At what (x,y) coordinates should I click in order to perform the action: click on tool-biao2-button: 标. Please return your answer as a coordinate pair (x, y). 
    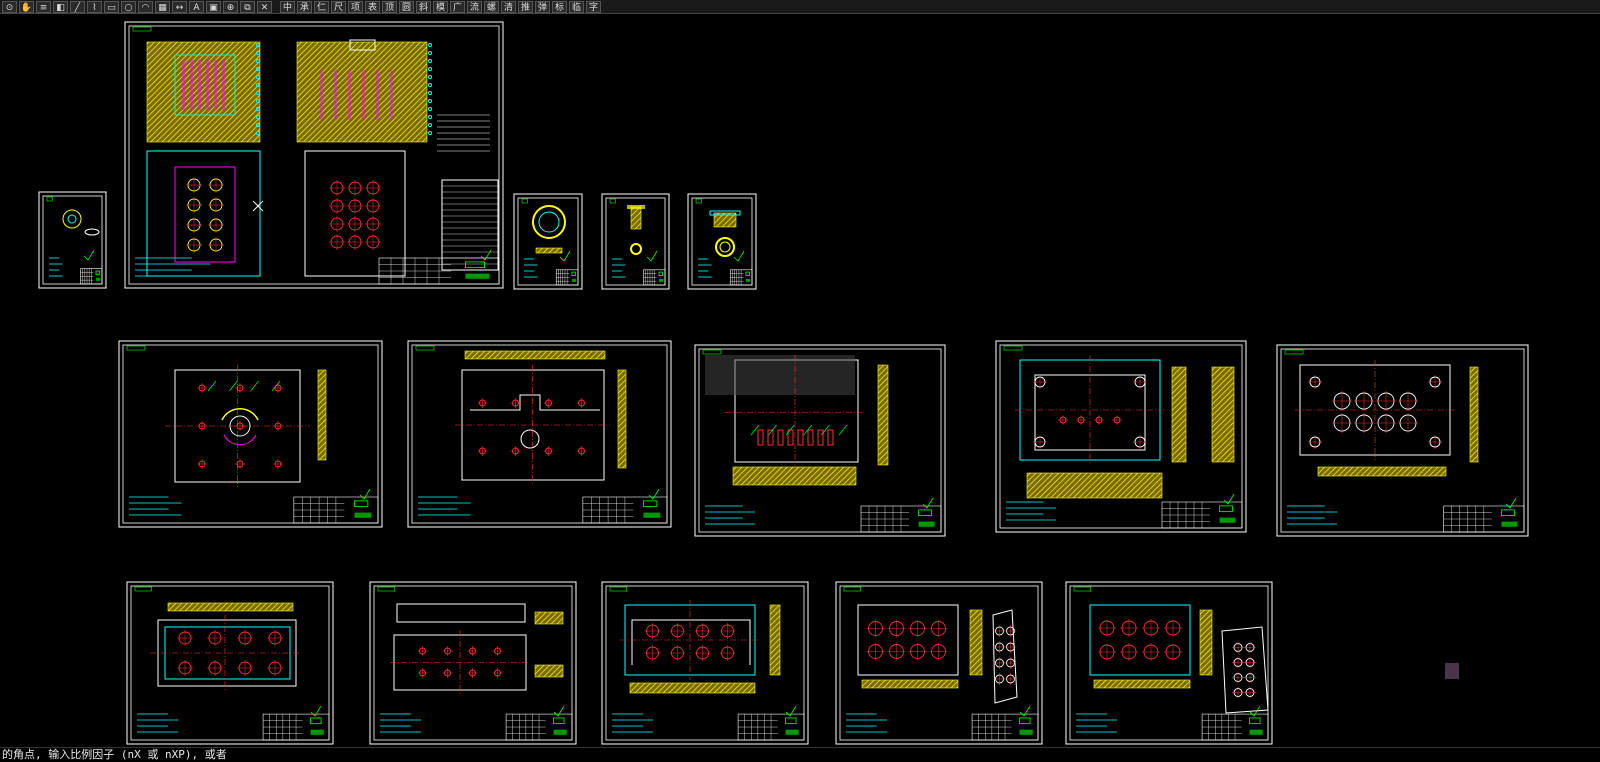
    Looking at the image, I should click on (559, 6).